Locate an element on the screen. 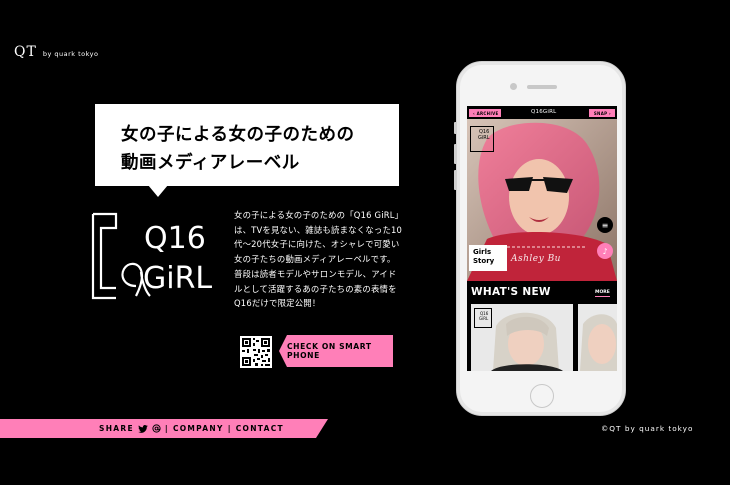 The image size is (730, 485). archive-label: ARCHIVE is located at coordinates (487, 113).